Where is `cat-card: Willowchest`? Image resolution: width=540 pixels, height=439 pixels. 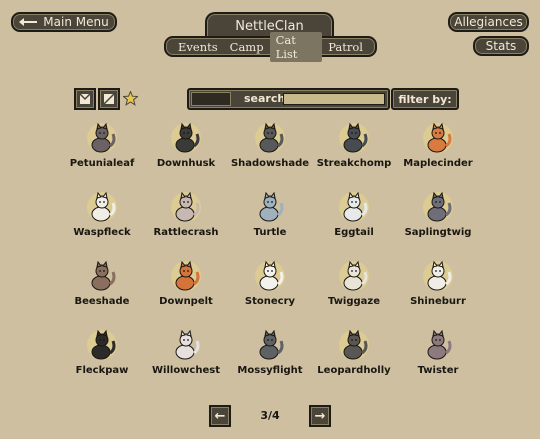
cat-card: Willowchest is located at coordinates (186, 357).